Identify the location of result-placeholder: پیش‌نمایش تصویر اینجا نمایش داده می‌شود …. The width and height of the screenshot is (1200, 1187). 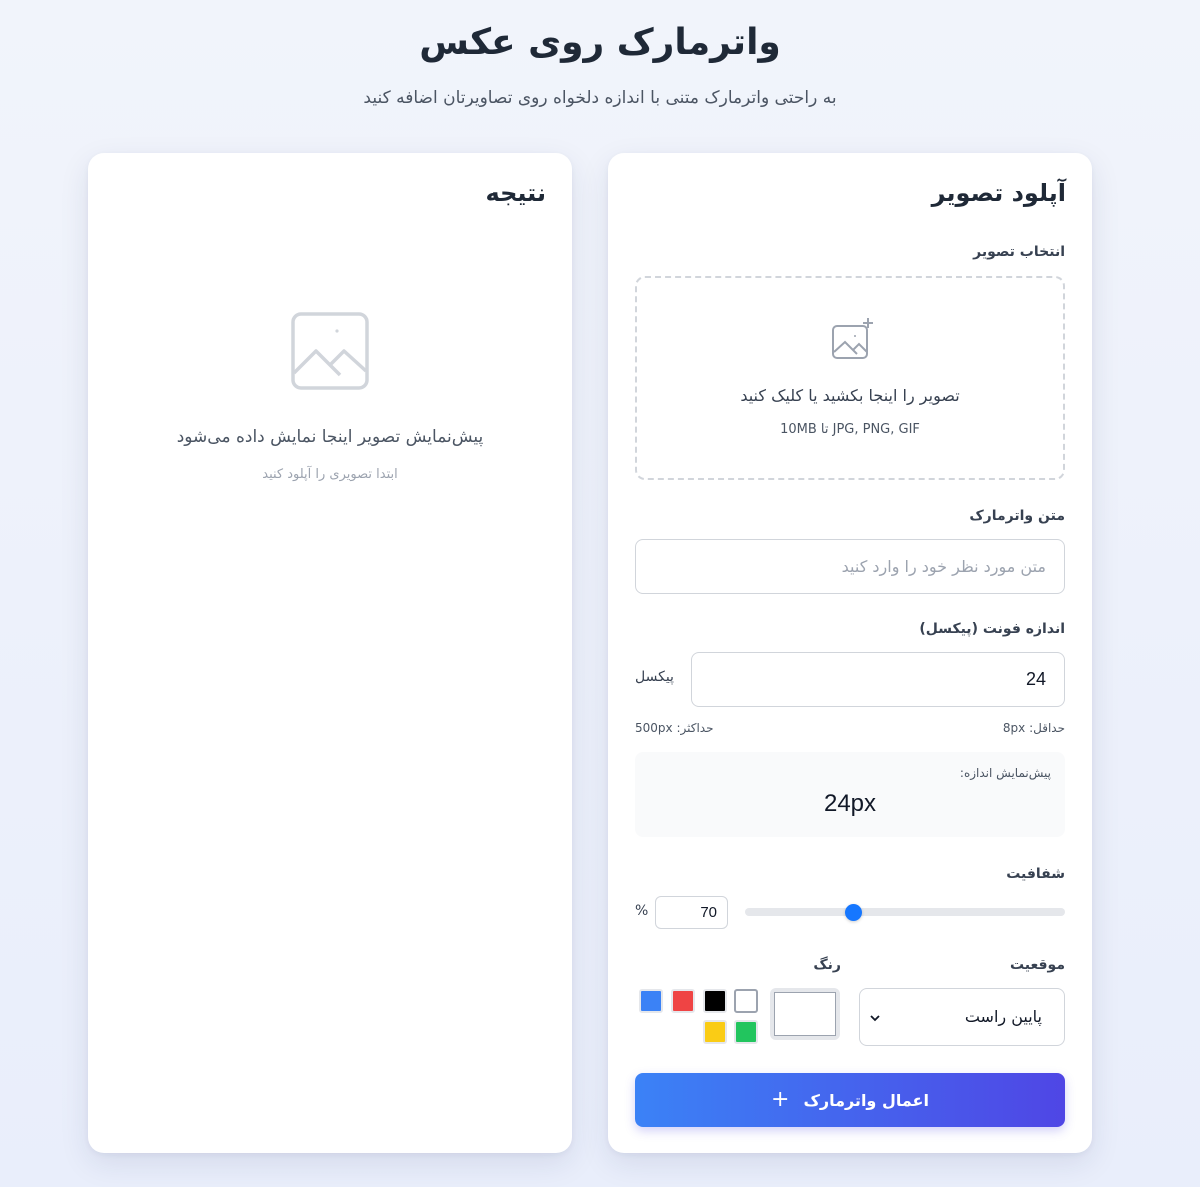
(330, 396).